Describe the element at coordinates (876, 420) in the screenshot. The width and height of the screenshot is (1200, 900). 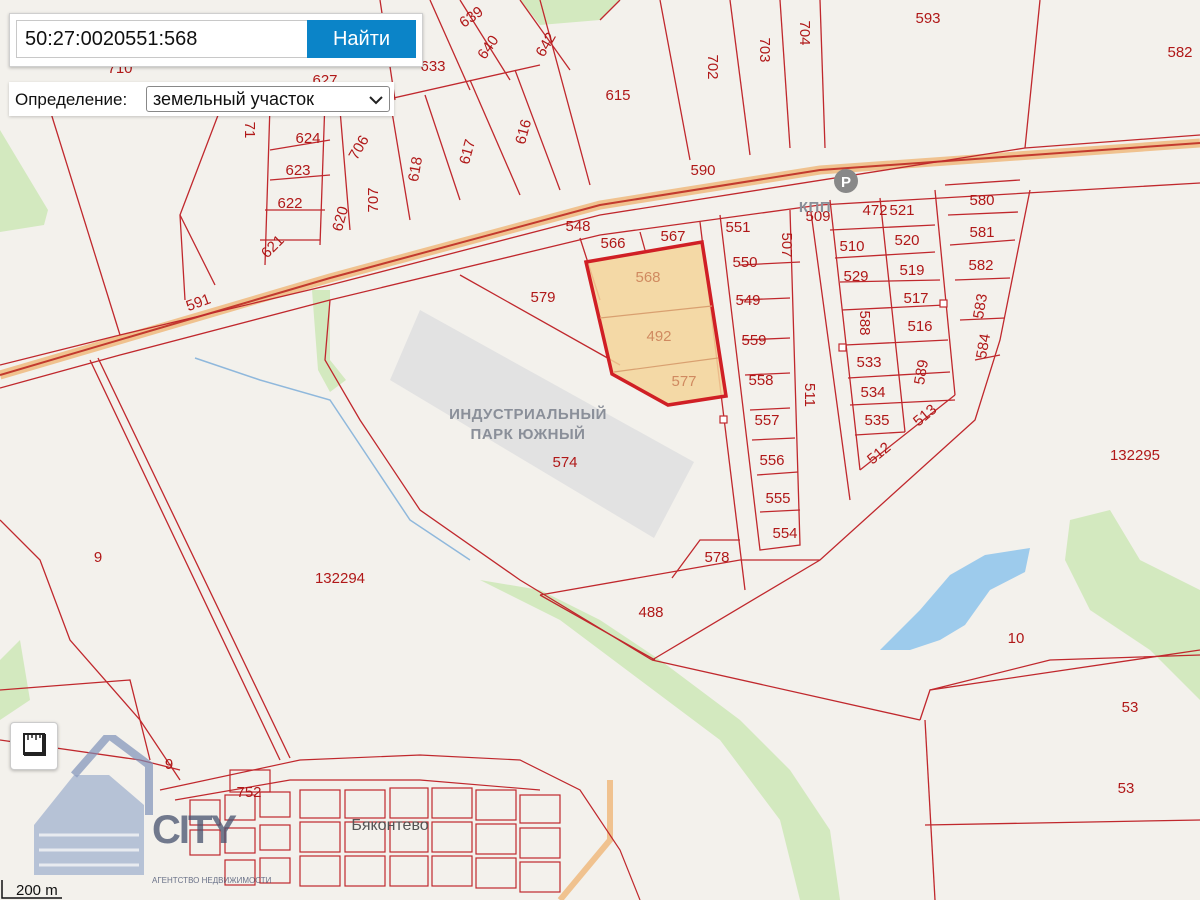
I see `parcel-label-535: 535` at that location.